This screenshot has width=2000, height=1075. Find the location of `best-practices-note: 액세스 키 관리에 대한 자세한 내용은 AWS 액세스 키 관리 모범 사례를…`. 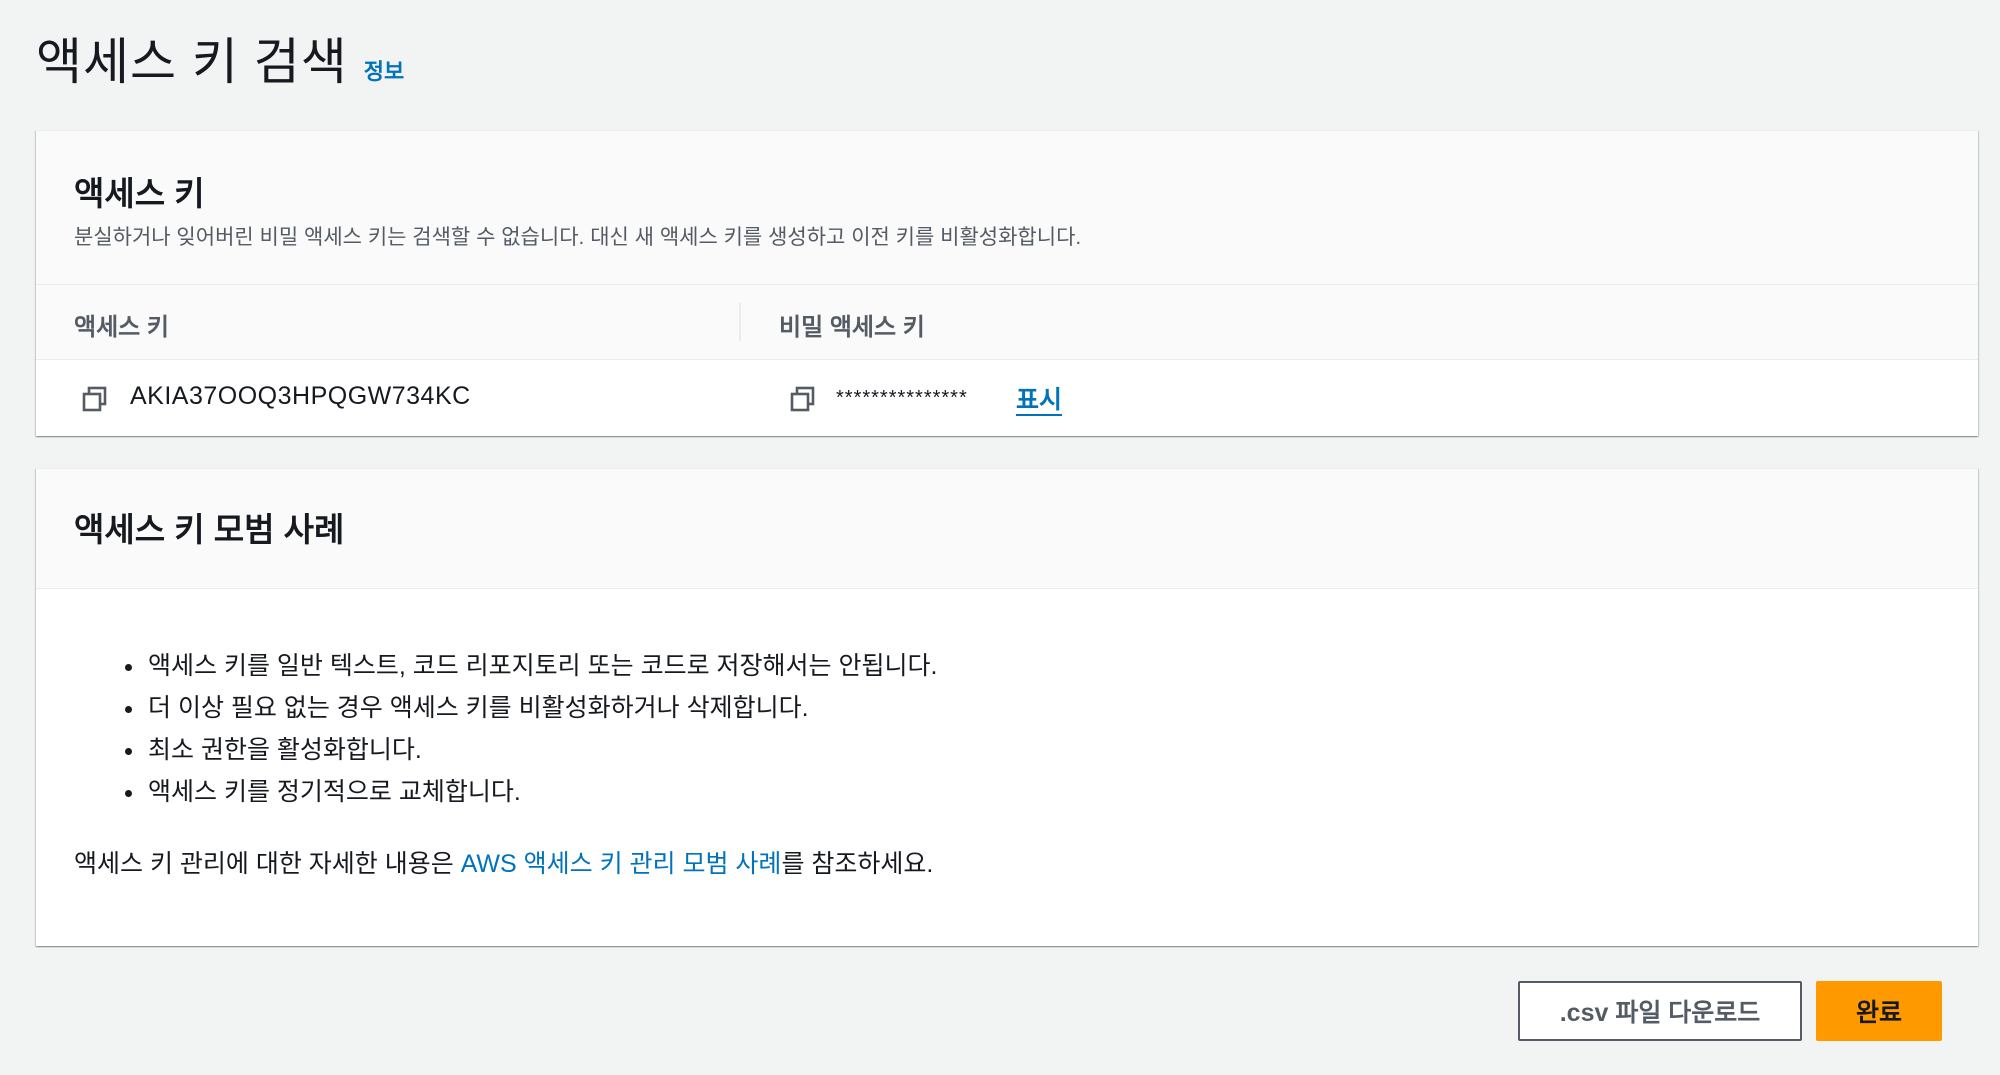

best-practices-note: 액세스 키 관리에 대한 자세한 내용은 AWS 액세스 키 관리 모범 사례를… is located at coordinates (503, 862).